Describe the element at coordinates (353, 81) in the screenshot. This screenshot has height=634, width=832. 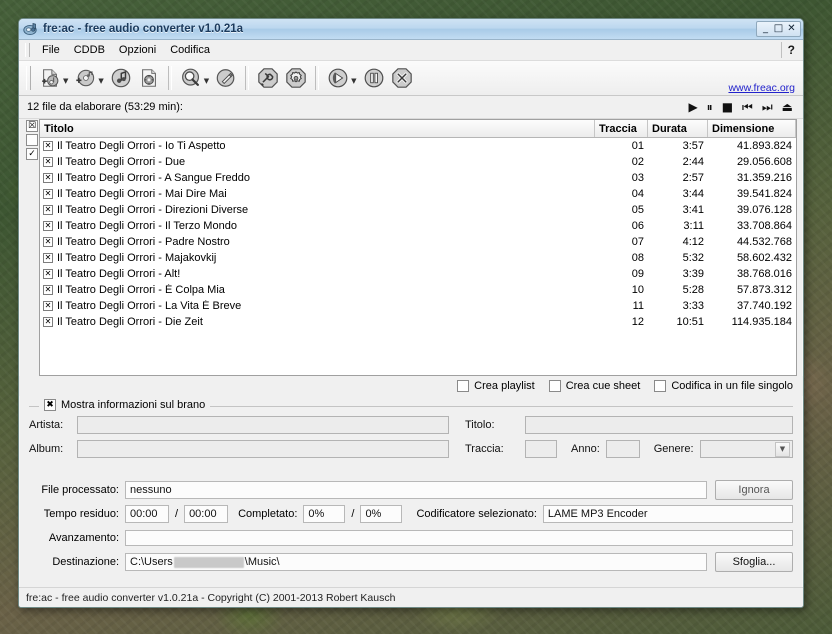
I see `play-dropdown-arrow: ▼` at that location.